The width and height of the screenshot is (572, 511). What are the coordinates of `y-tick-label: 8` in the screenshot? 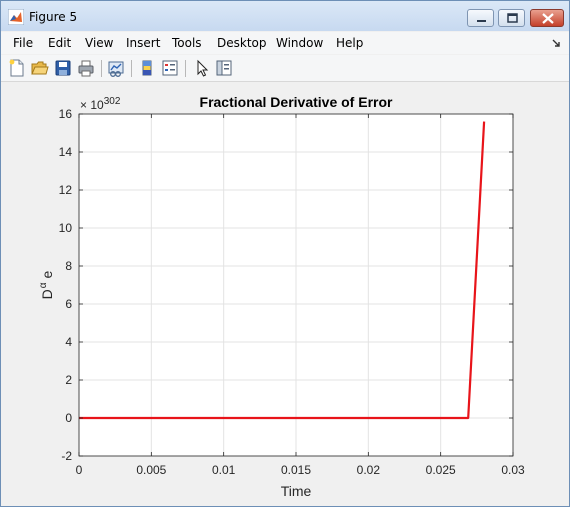 It's located at (68, 266).